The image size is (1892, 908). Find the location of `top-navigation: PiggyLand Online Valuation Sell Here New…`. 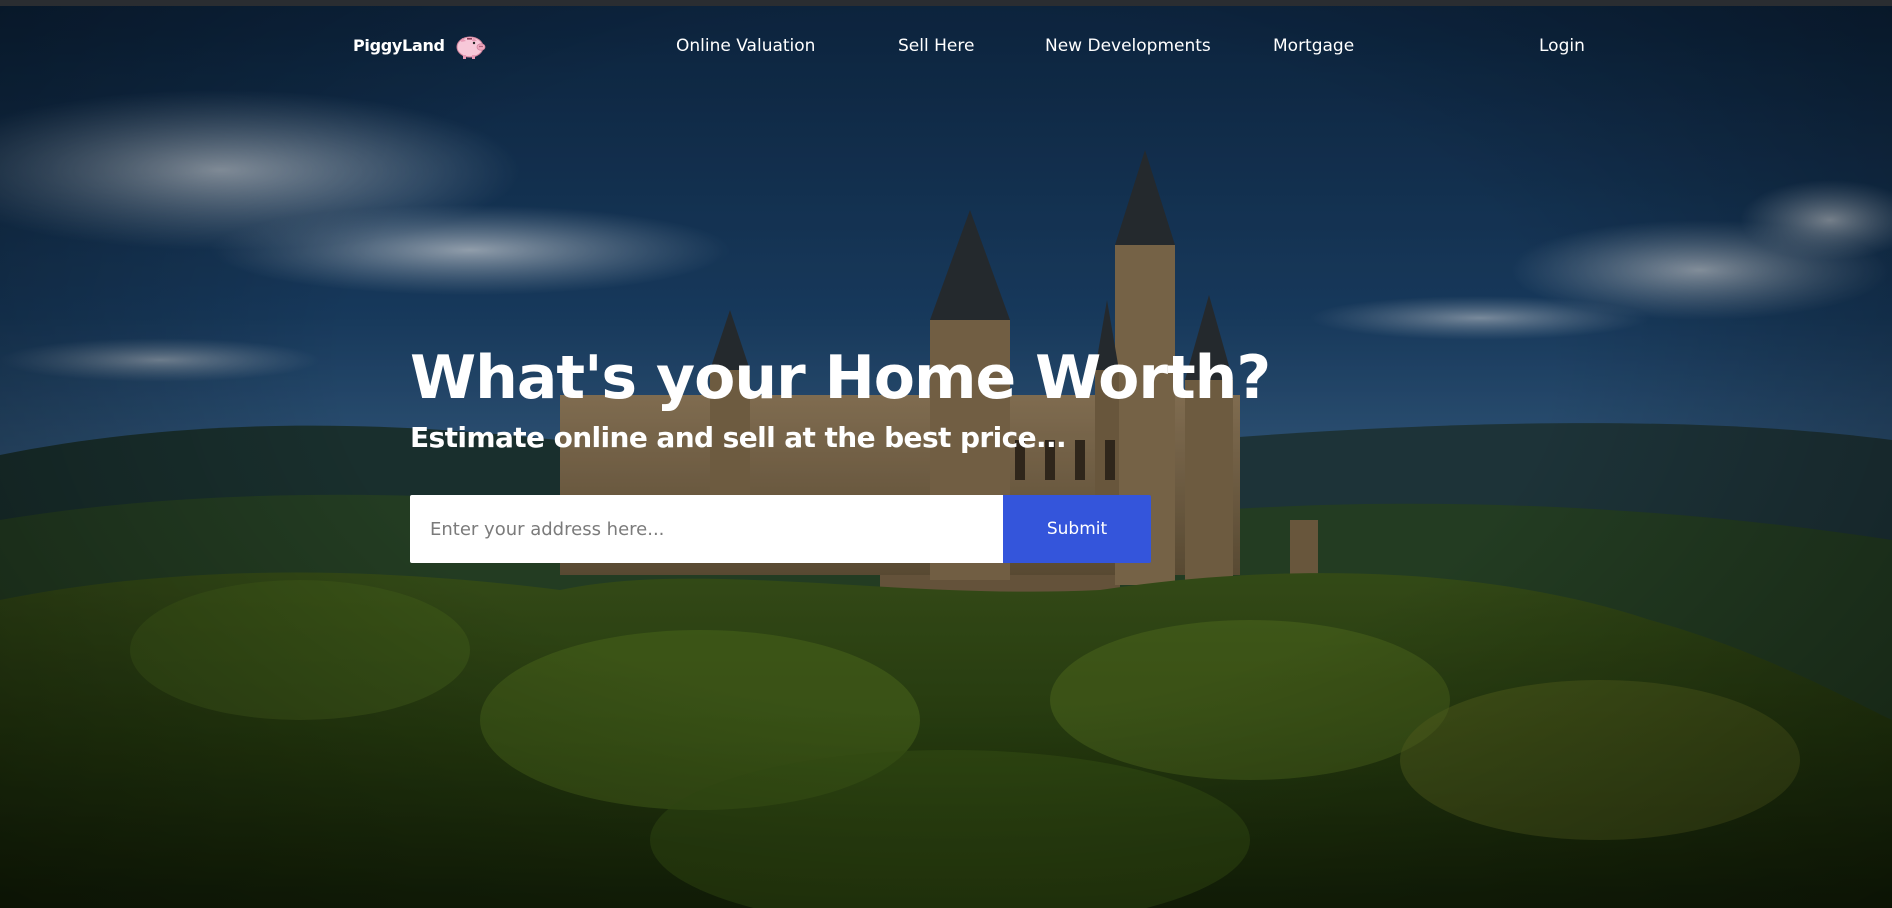

top-navigation: PiggyLand Online Valuation Sell Here New… is located at coordinates (946, 46).